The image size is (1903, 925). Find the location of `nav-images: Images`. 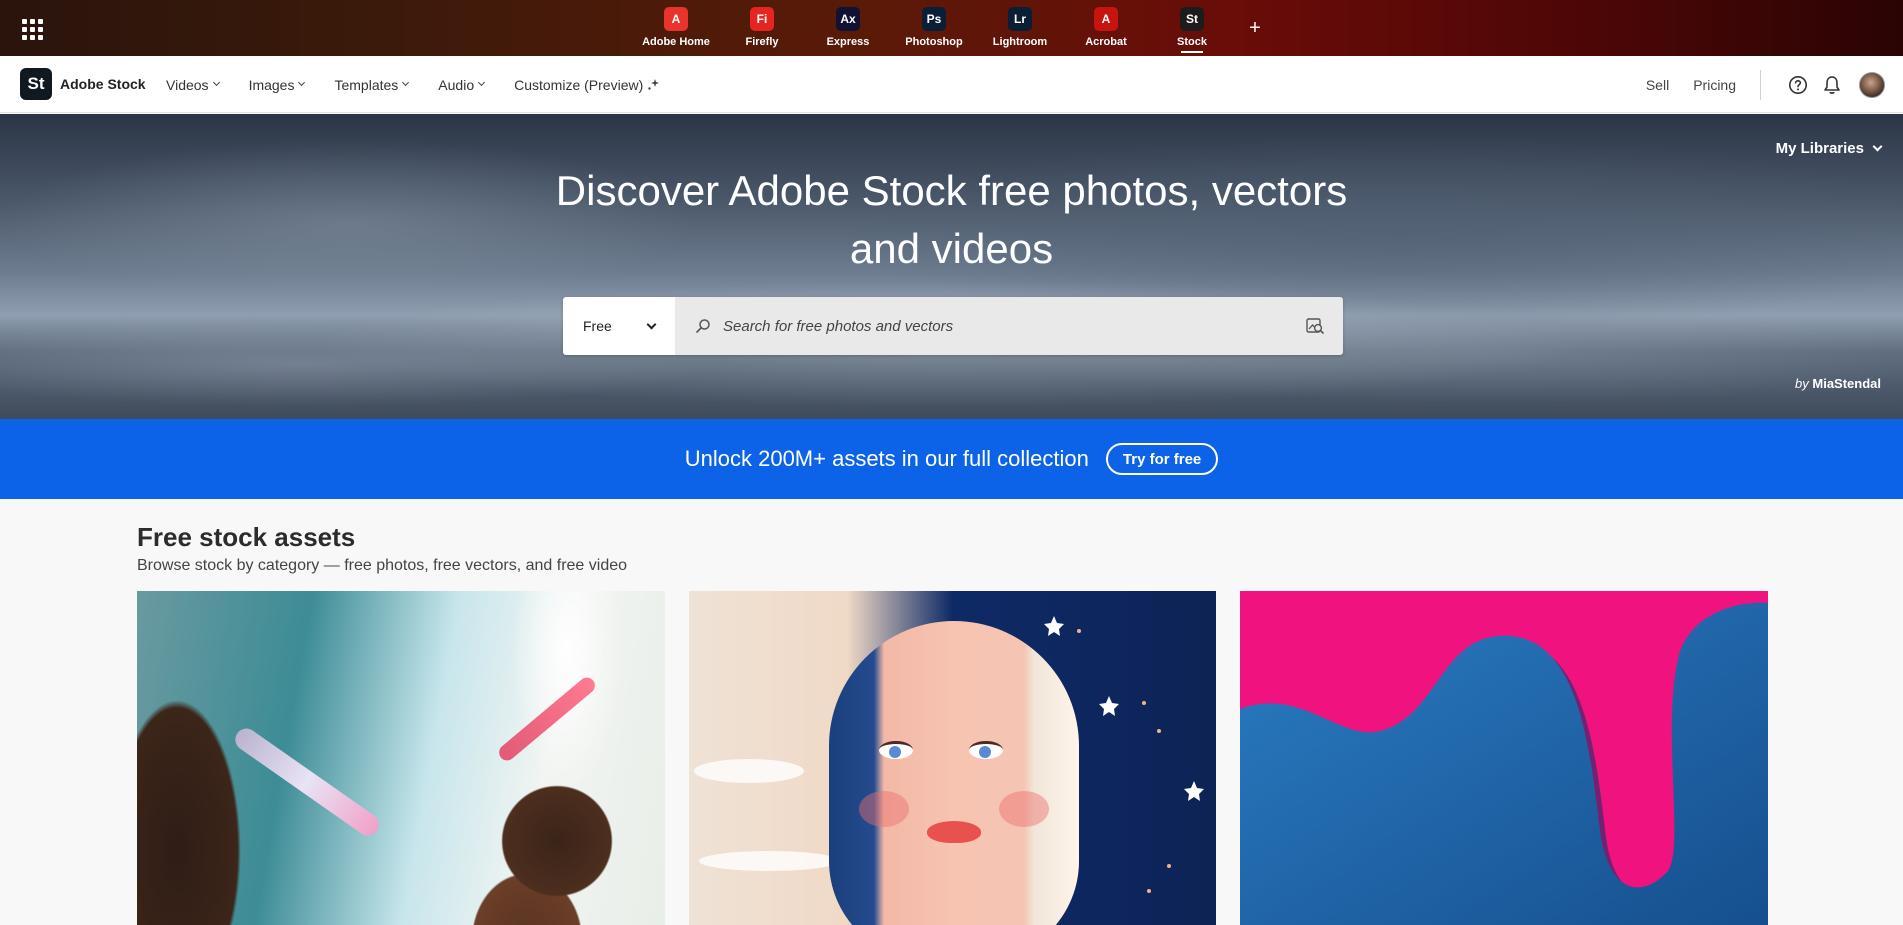

nav-images: Images is located at coordinates (277, 84).